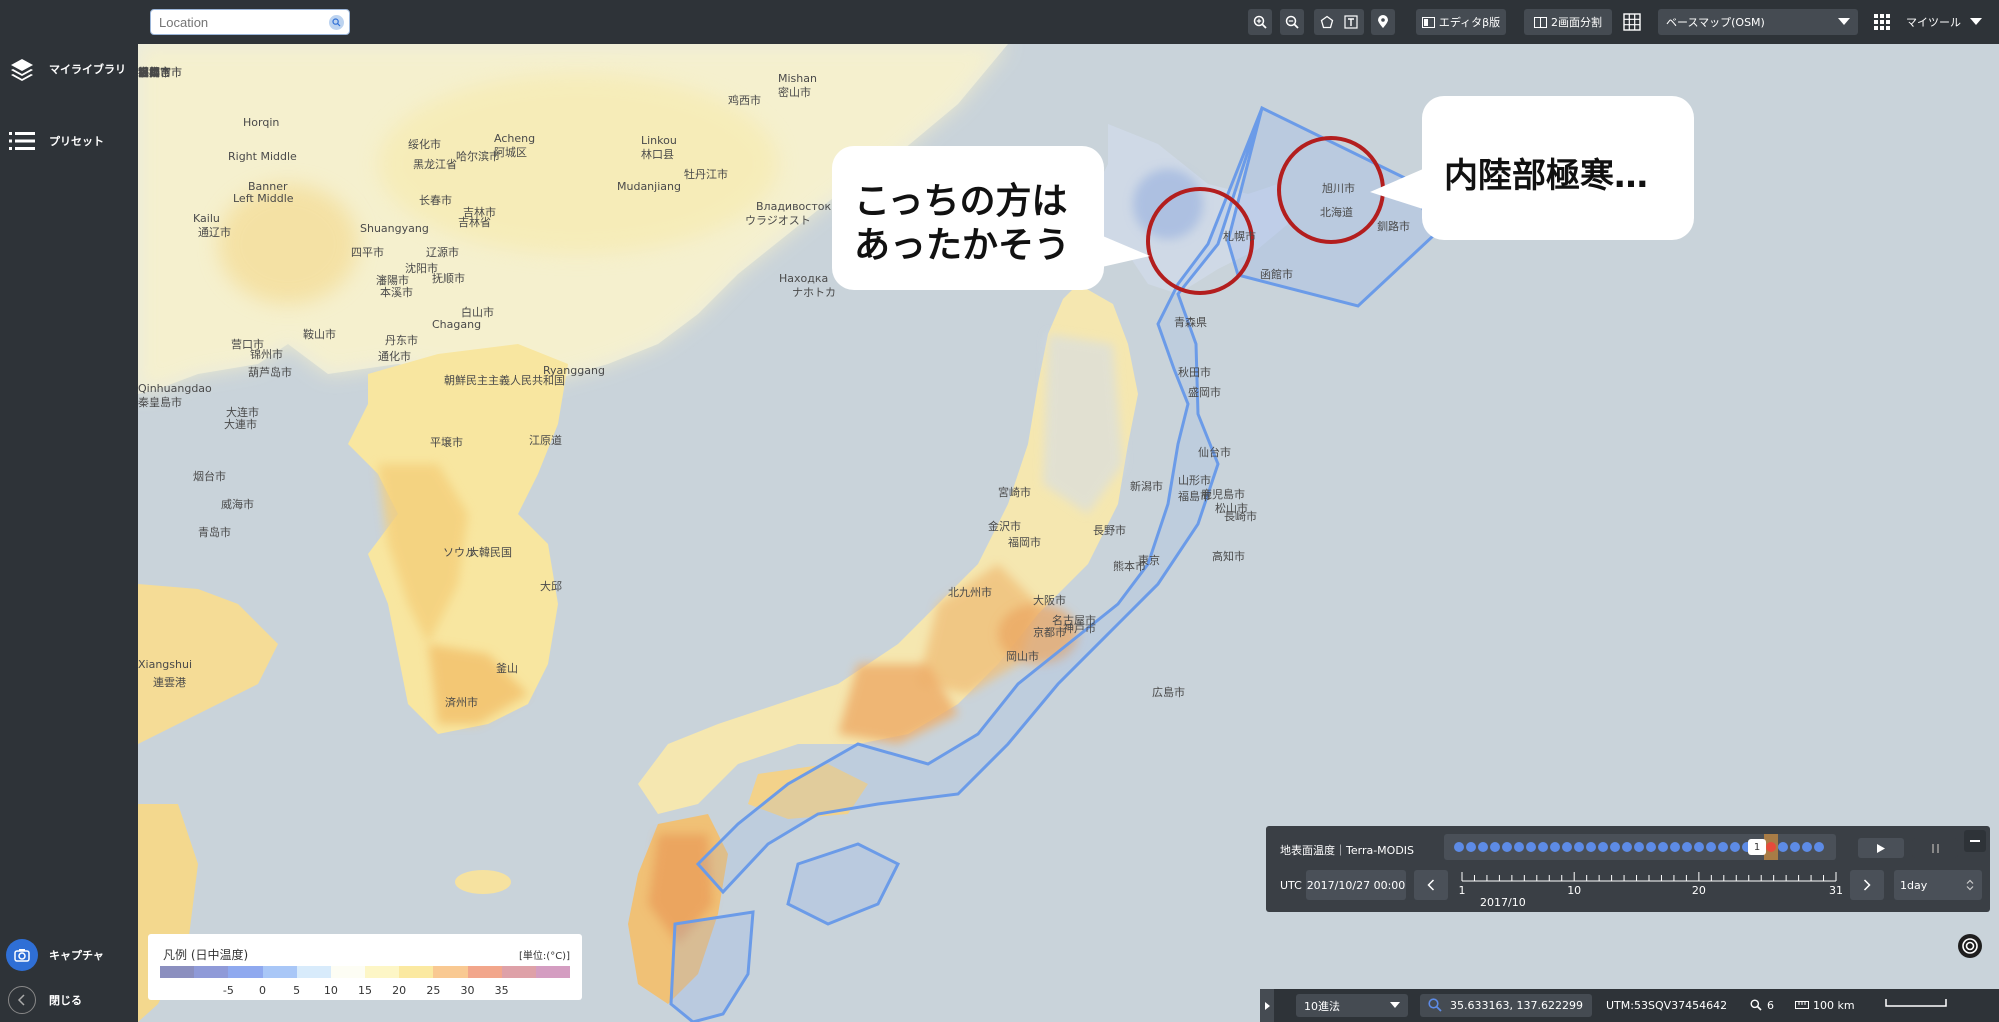 The image size is (1999, 1022). I want to click on coordinate-search: 35.633163, 137.622299, so click(1506, 1005).